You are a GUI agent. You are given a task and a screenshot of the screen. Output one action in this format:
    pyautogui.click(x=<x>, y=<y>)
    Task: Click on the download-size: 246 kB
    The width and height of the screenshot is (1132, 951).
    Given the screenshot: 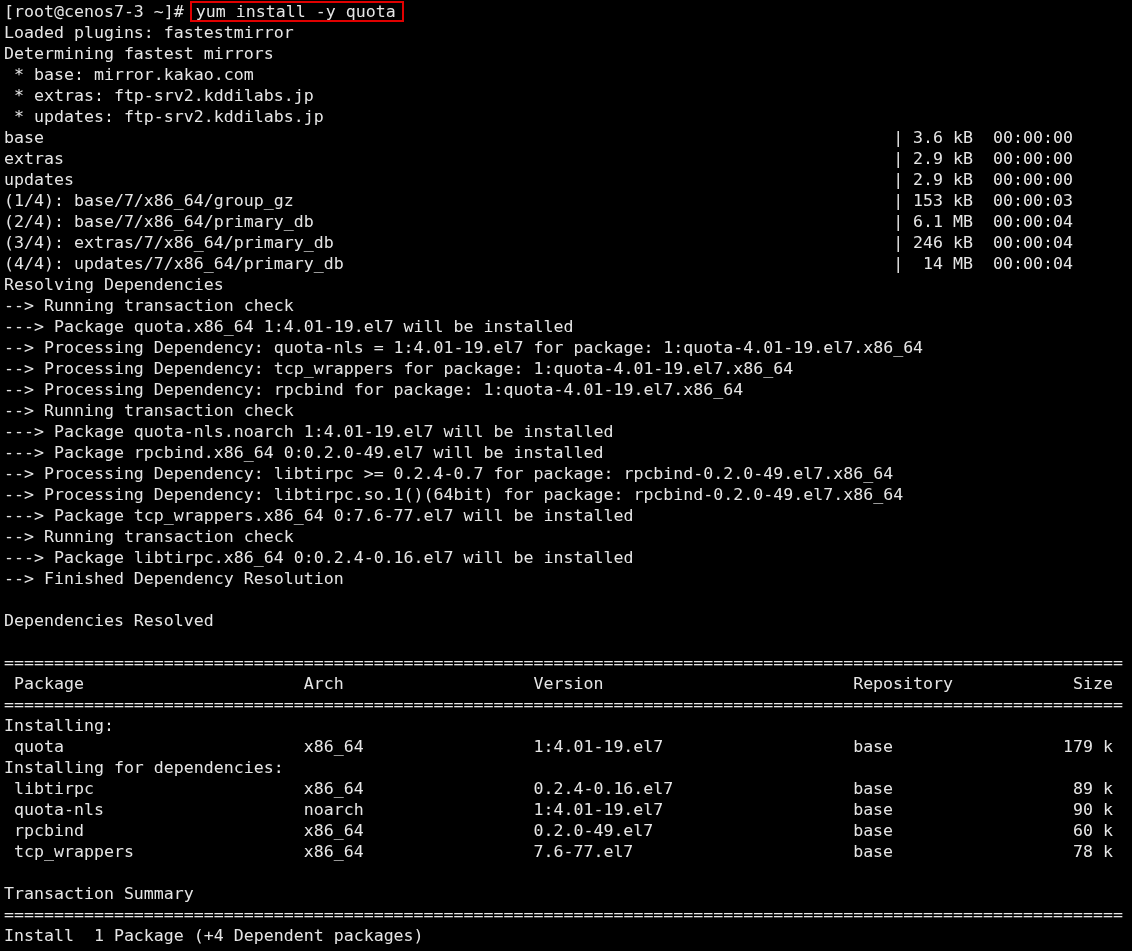 What is the action you would take?
    pyautogui.click(x=943, y=242)
    